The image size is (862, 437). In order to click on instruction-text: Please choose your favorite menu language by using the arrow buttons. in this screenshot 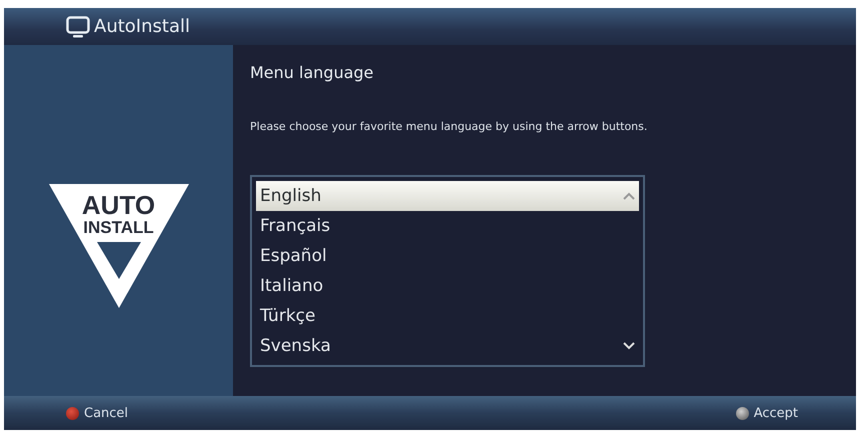, I will do `click(449, 126)`.